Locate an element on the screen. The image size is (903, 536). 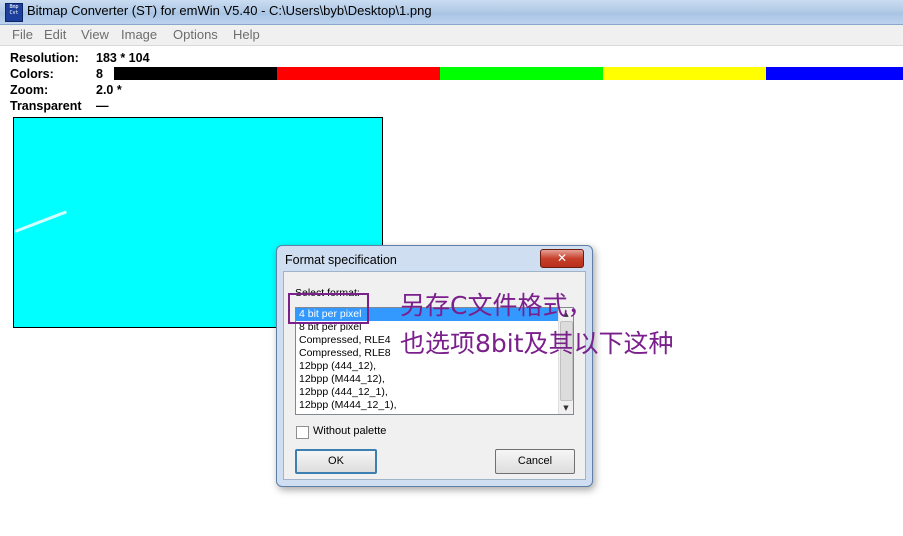
without-palette-label: Without palette is located at coordinates (350, 431).